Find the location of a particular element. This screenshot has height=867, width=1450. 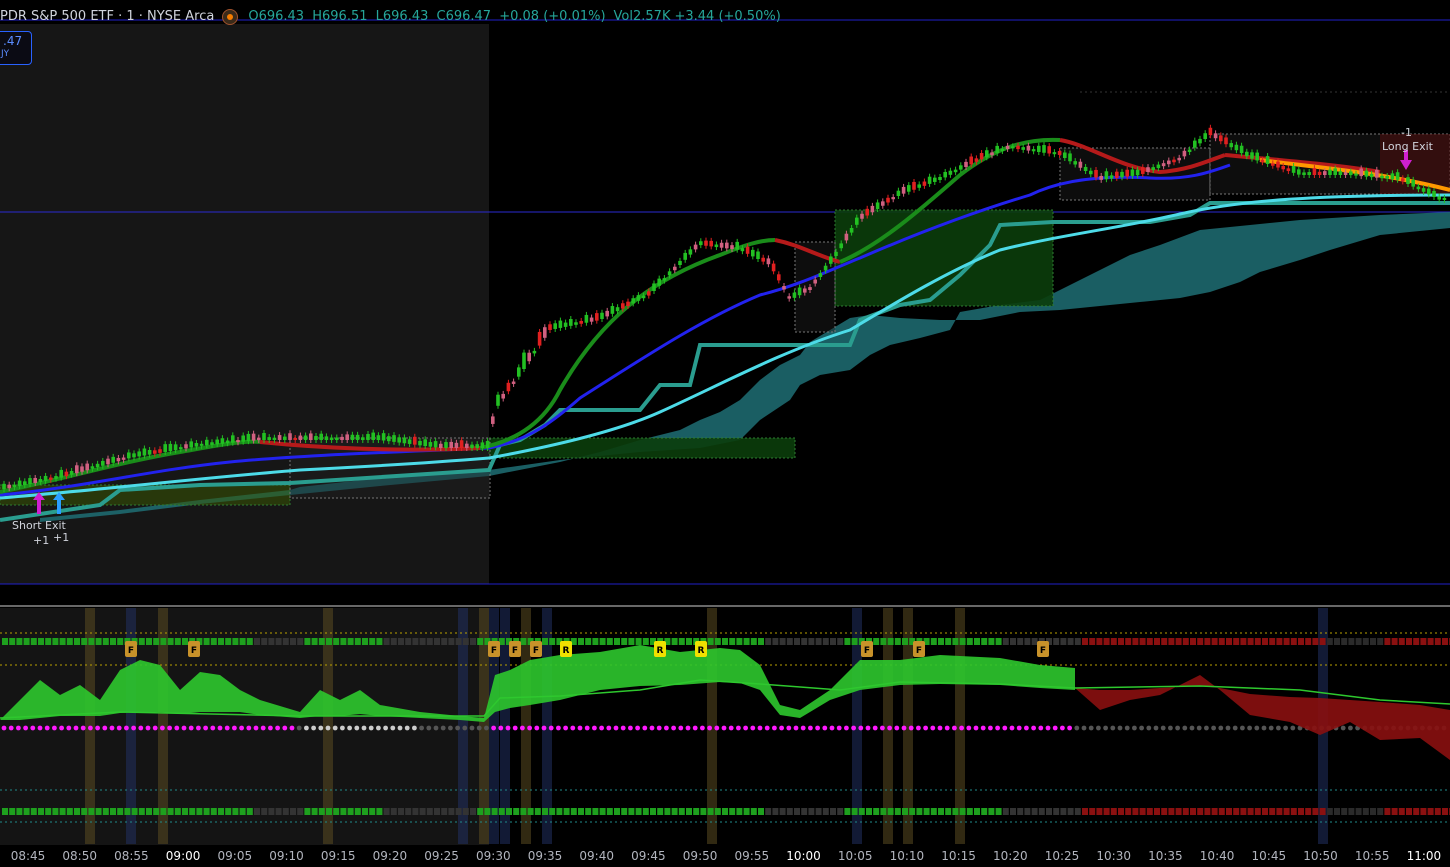

time-tick-0920: 09:20 is located at coordinates (390, 856).